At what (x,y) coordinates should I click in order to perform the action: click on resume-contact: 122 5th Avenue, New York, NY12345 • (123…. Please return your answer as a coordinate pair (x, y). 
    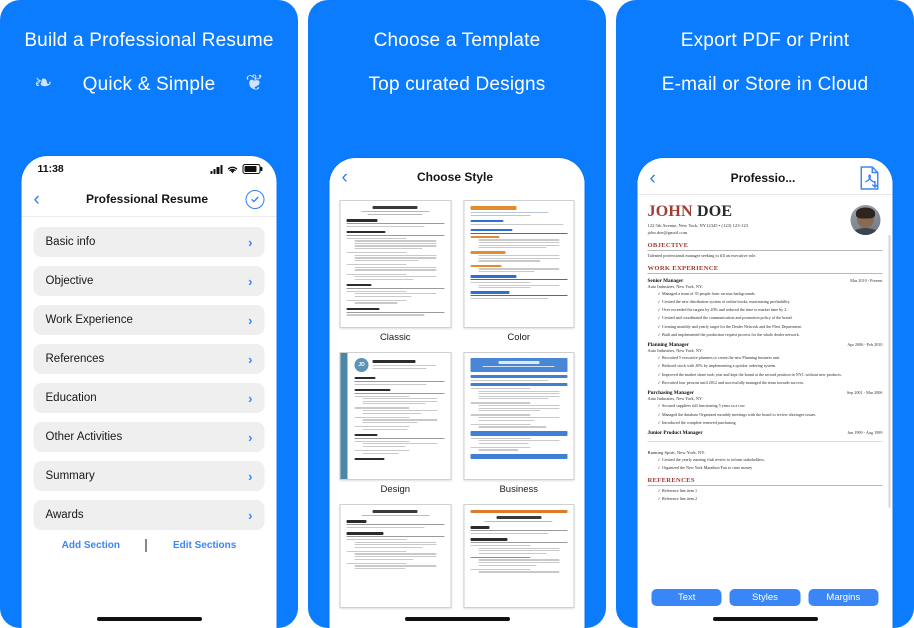
    Looking at the image, I should click on (765, 230).